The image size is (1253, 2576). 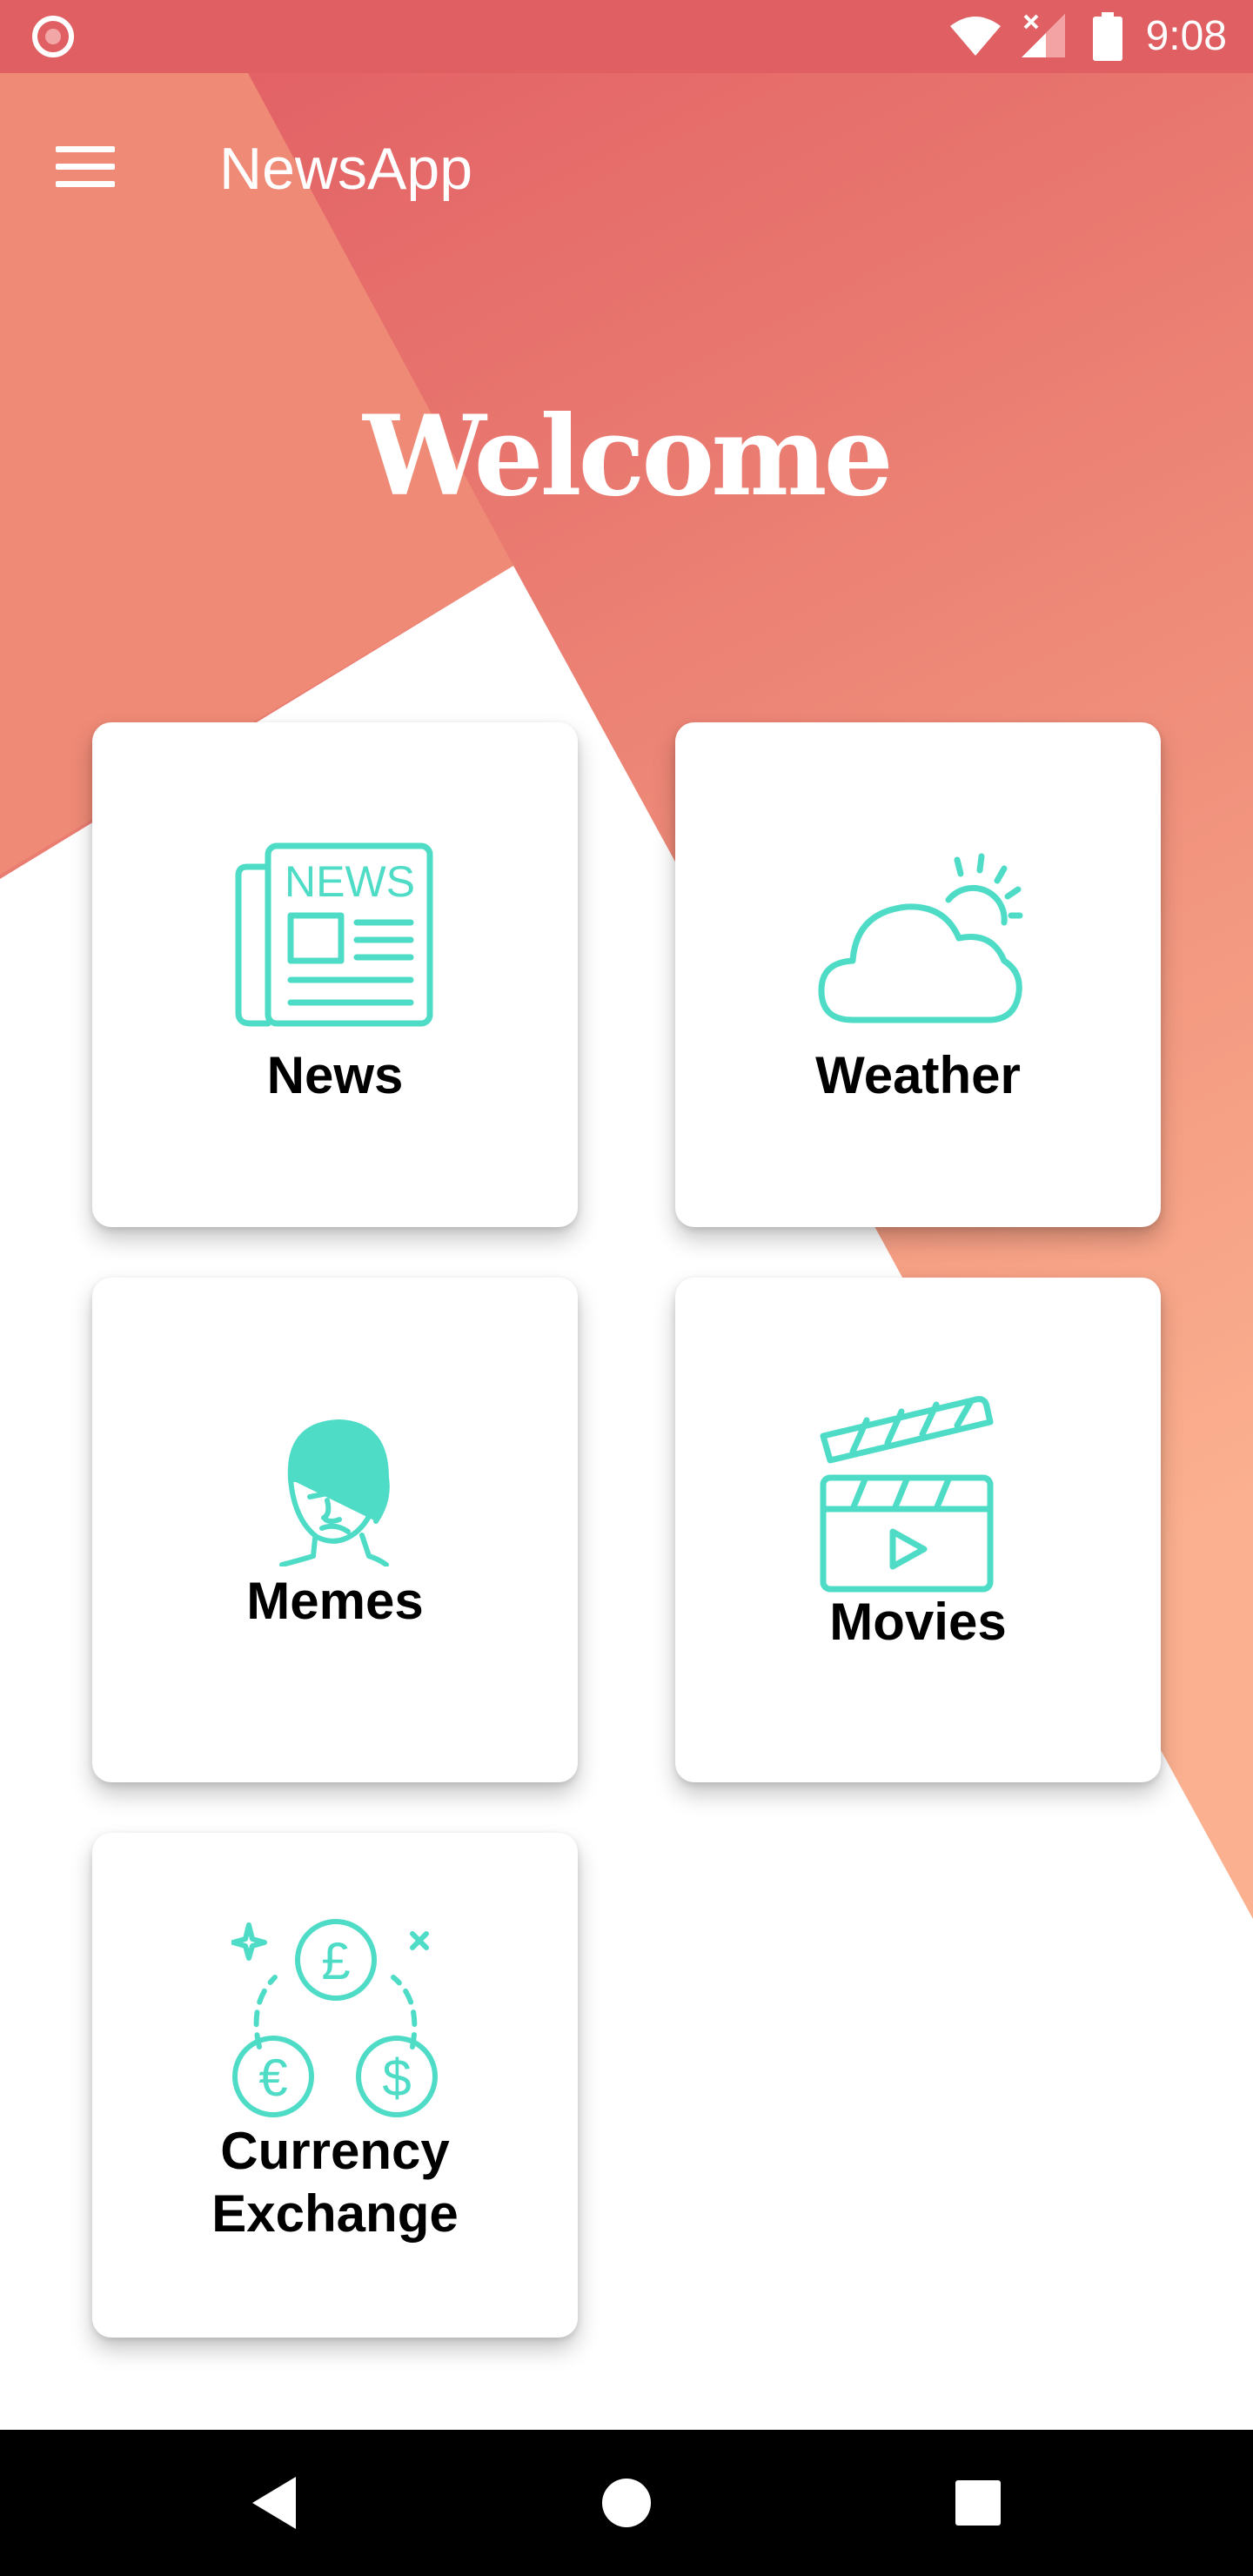 I want to click on weather-label: Weather, so click(x=918, y=1075).